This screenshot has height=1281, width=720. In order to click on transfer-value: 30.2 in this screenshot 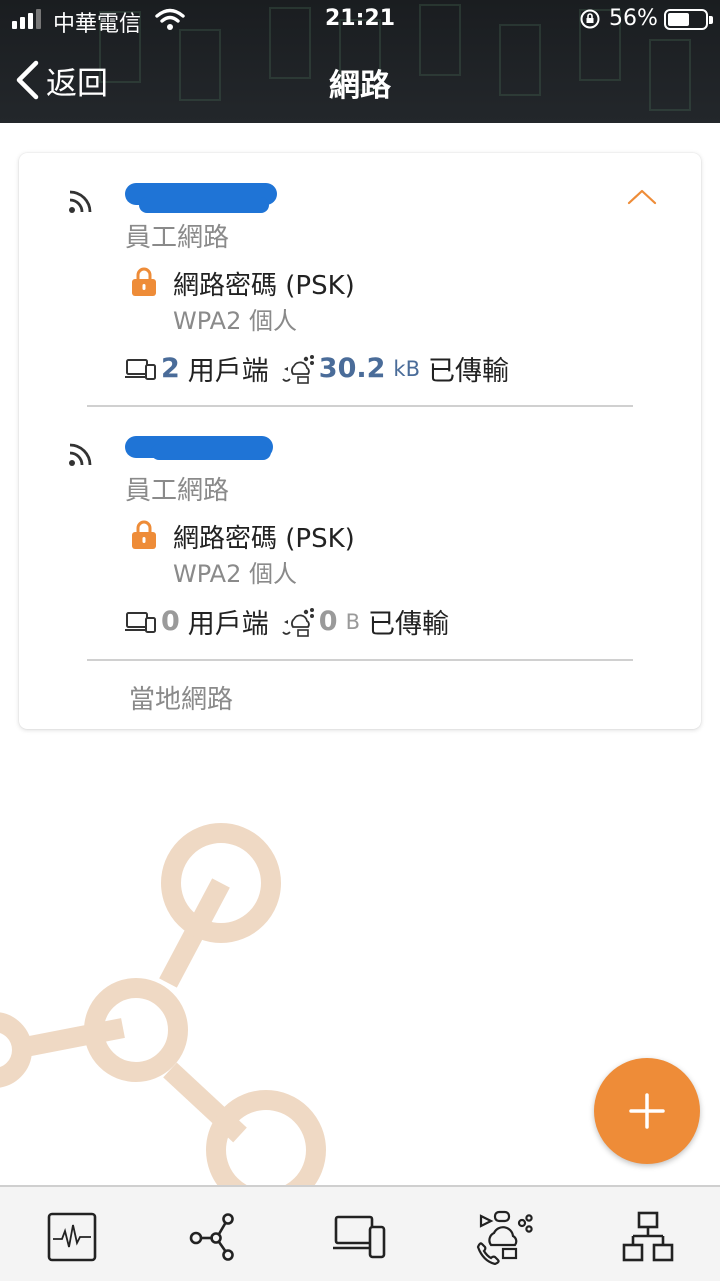, I will do `click(352, 368)`.